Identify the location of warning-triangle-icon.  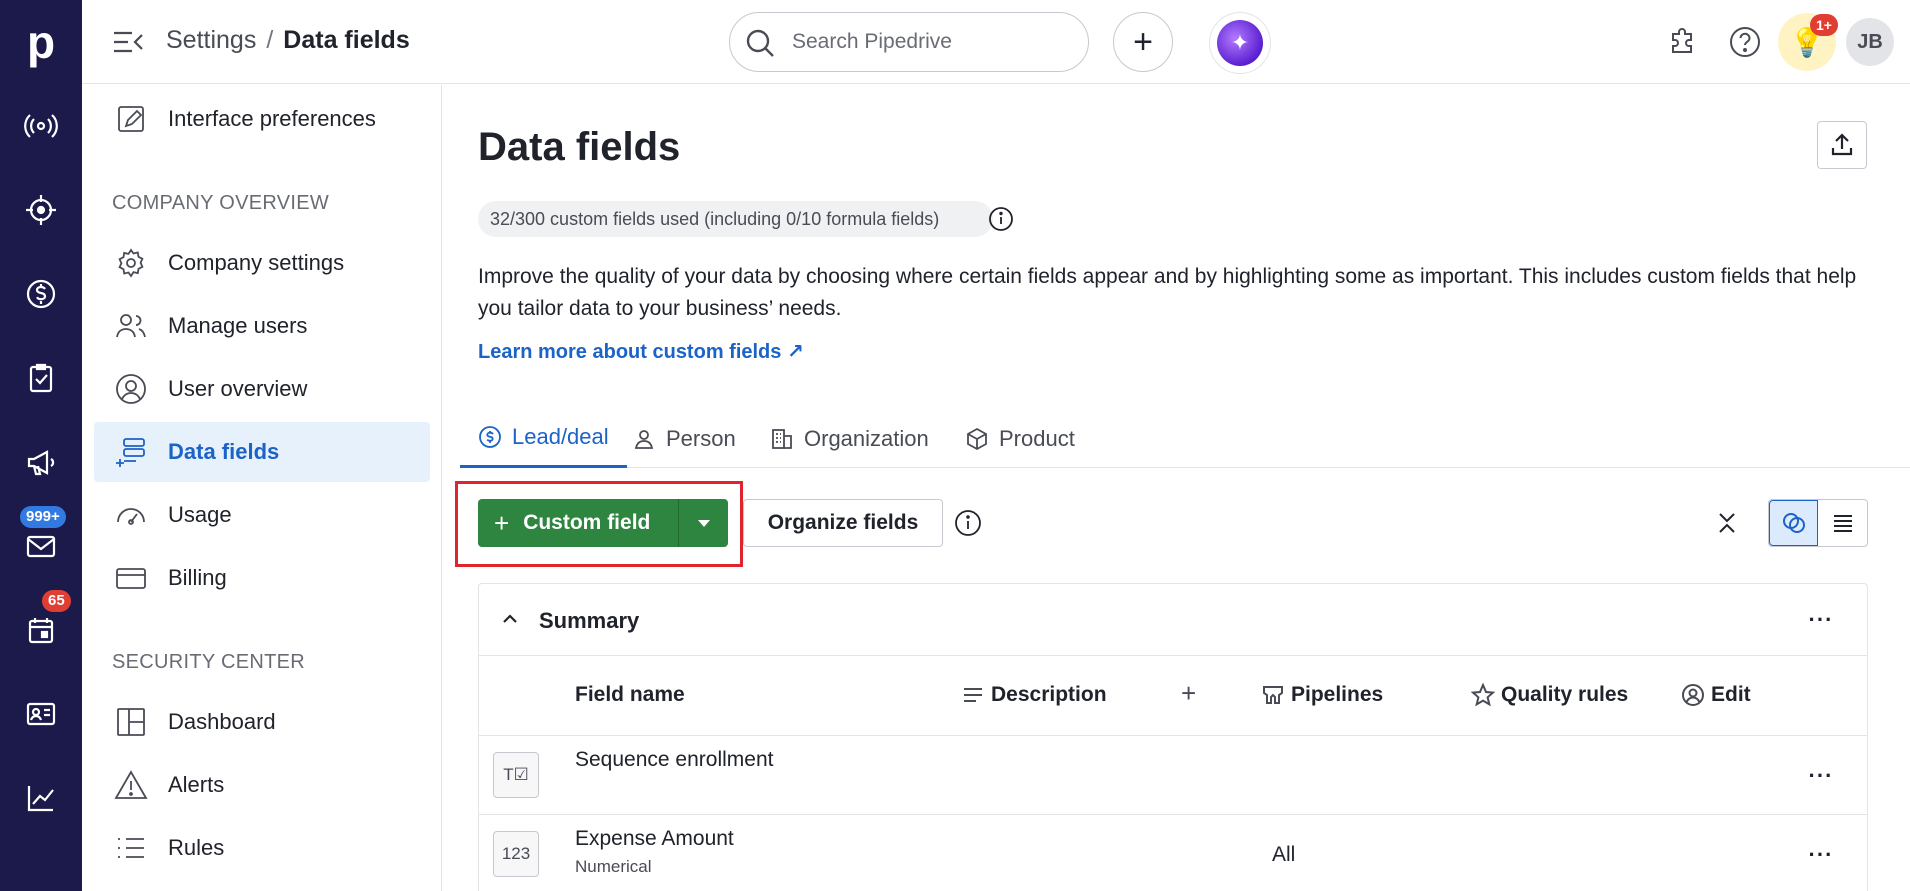
(131, 784).